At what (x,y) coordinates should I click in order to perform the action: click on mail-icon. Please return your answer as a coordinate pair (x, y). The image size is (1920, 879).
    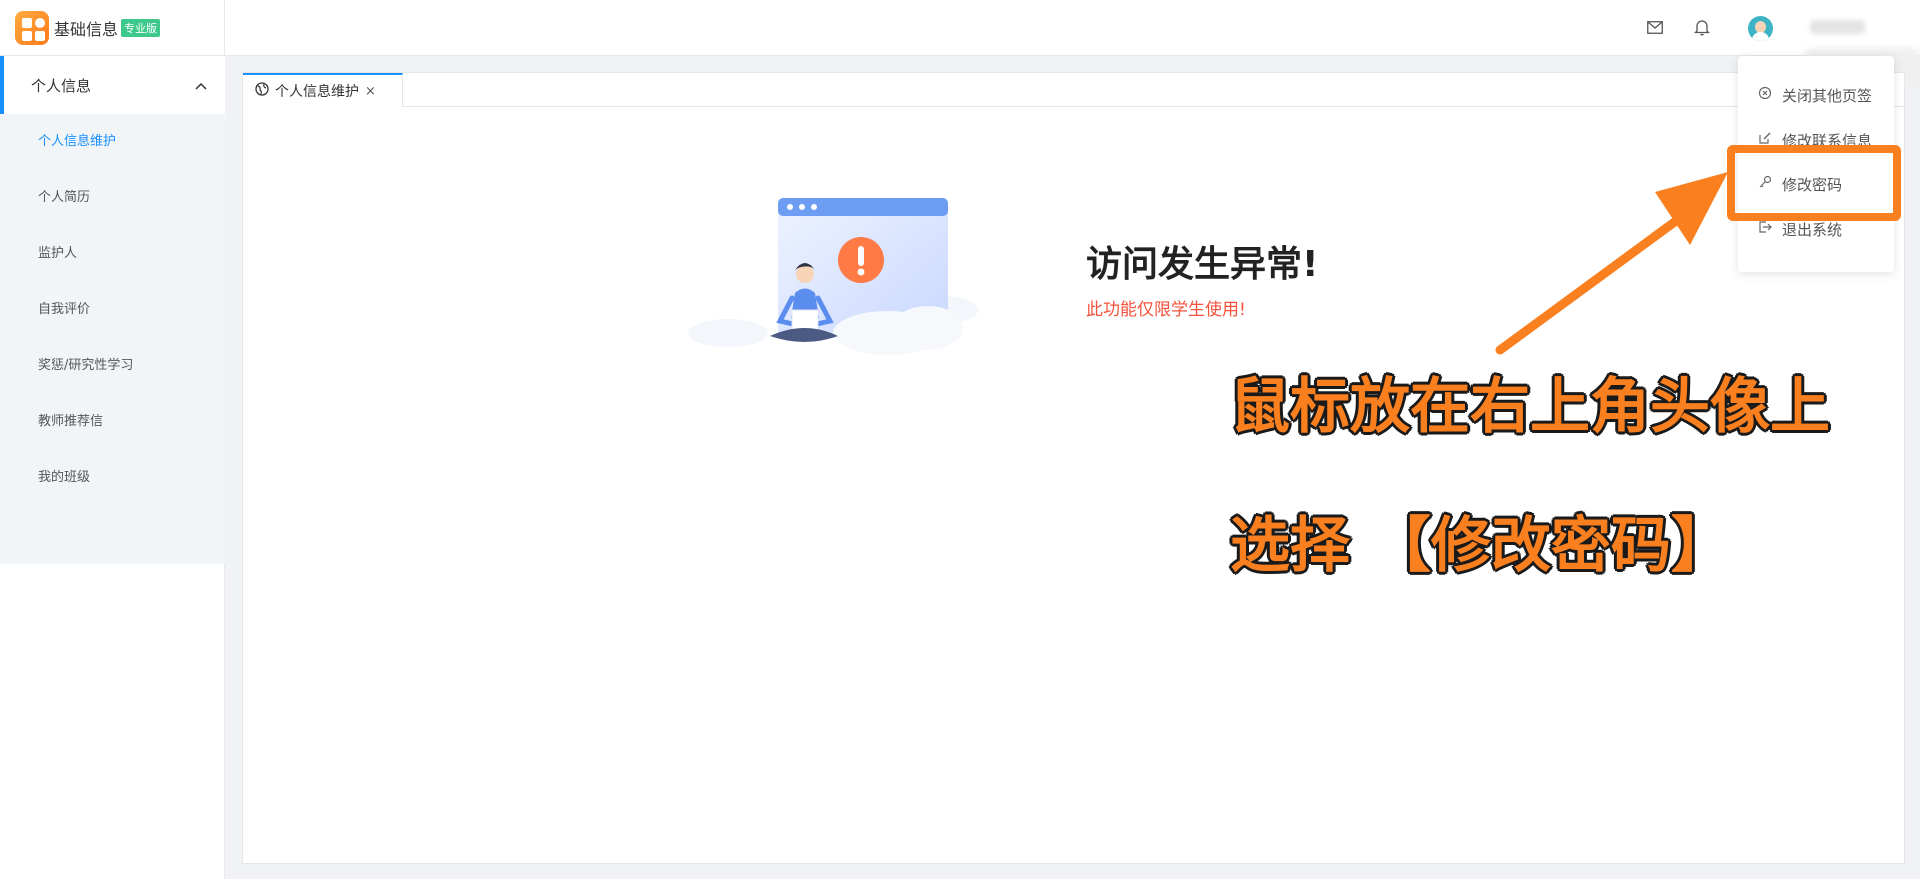
    Looking at the image, I should click on (1655, 27).